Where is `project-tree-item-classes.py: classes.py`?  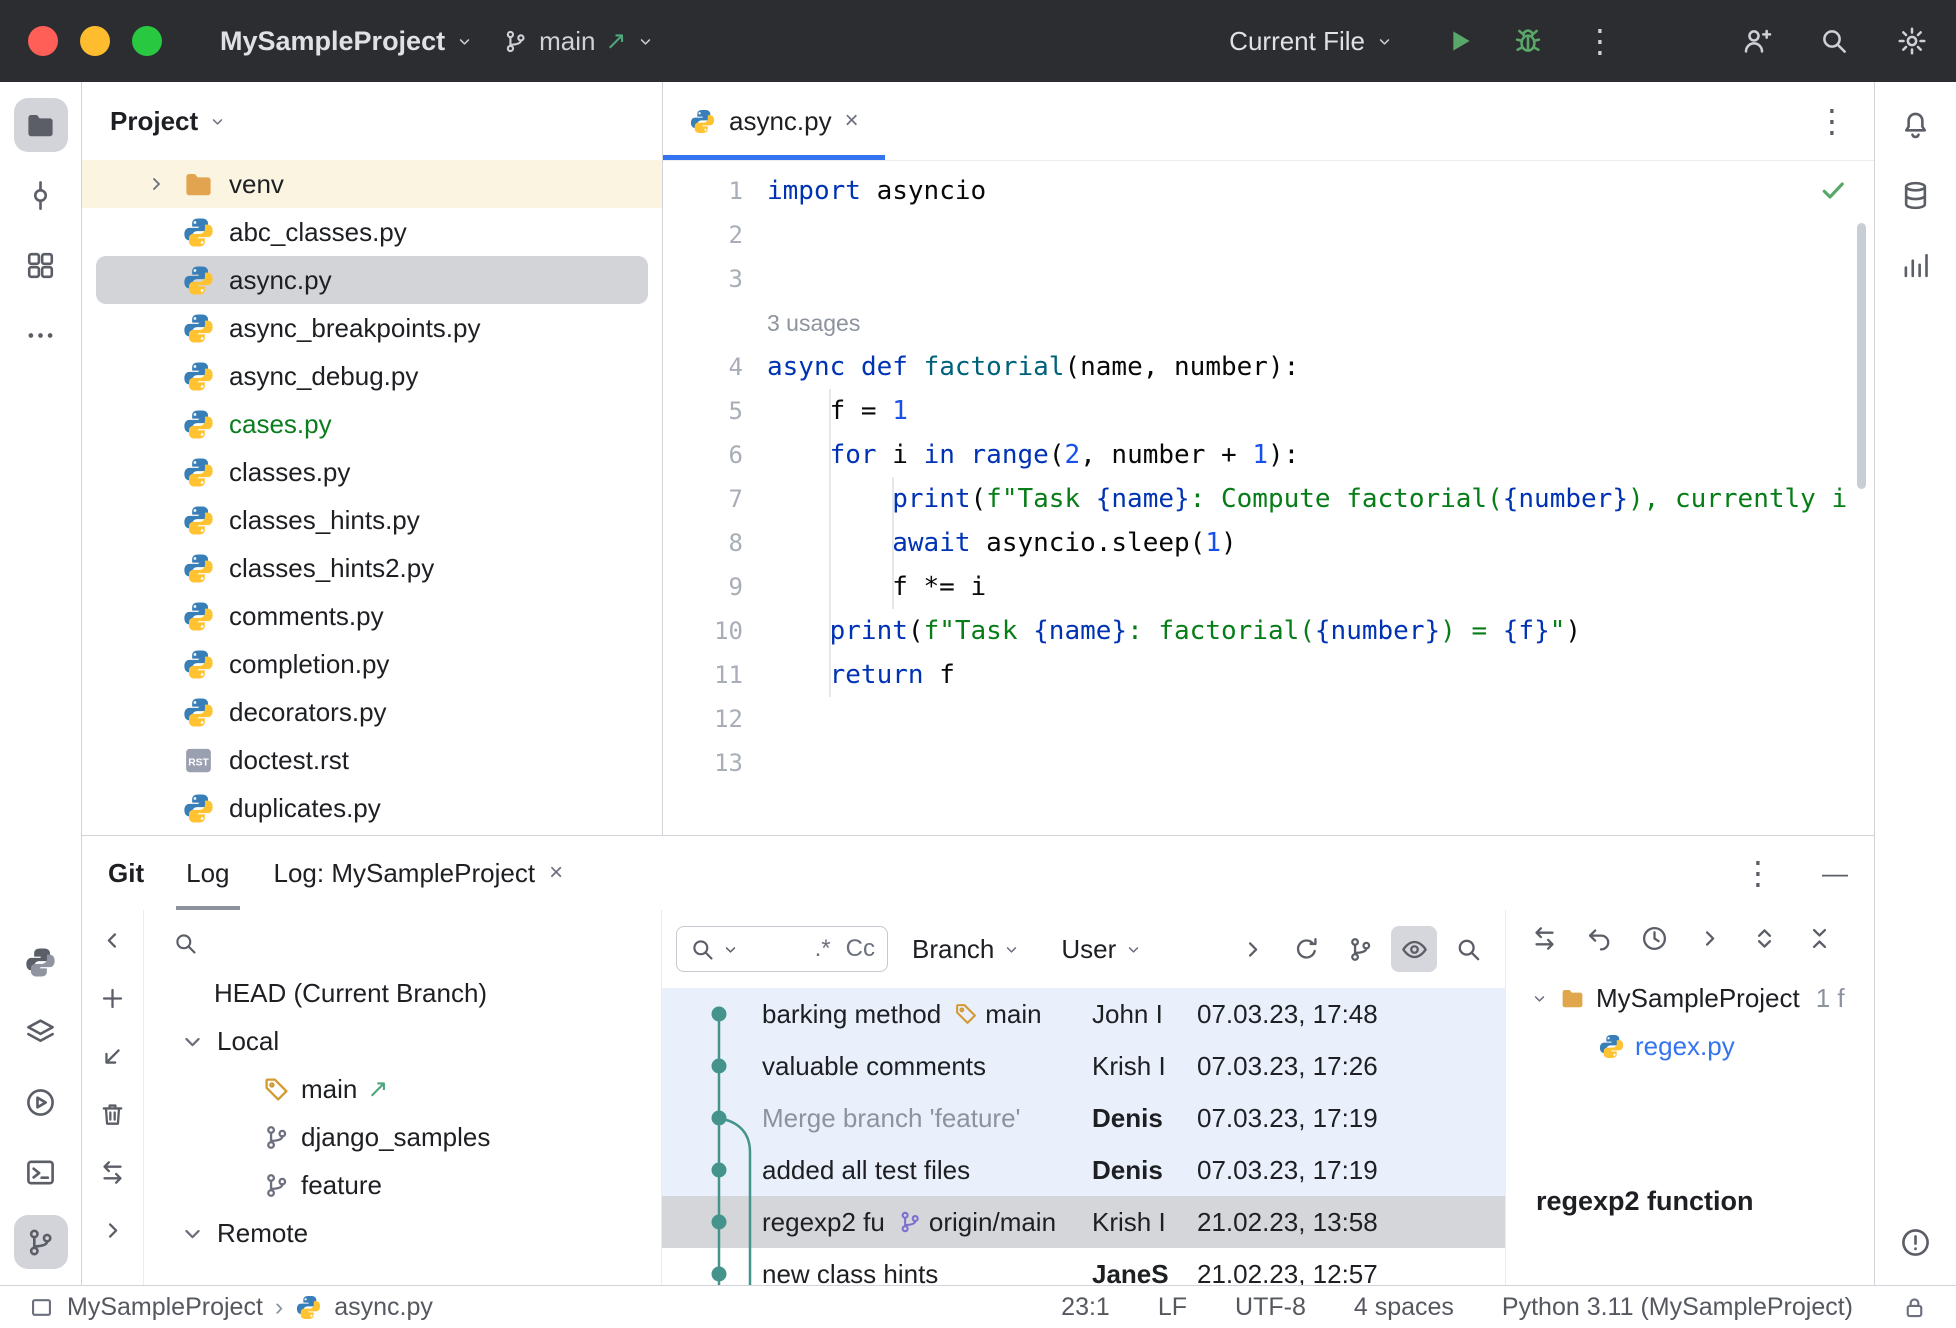 project-tree-item-classes.py: classes.py is located at coordinates (372, 472).